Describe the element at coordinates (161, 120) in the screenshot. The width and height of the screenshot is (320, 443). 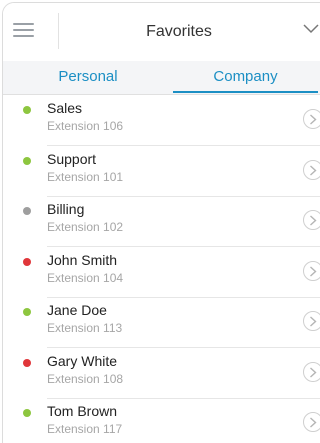
I see `contact-row: Sales Extension 106` at that location.